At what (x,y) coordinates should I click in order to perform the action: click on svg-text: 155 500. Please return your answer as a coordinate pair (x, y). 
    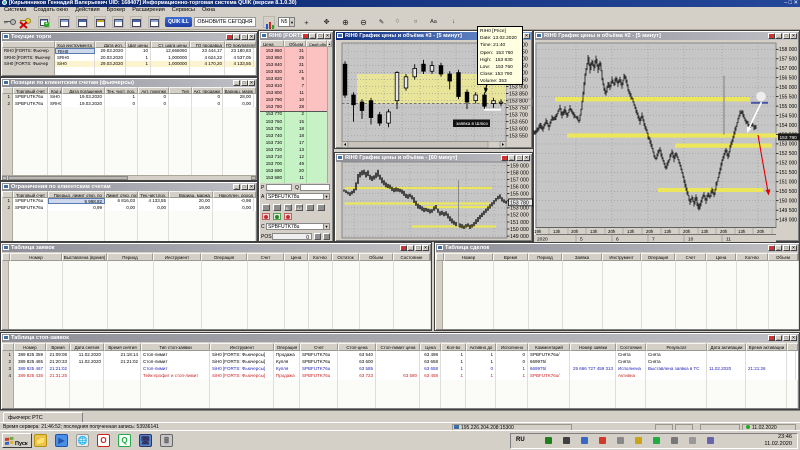
    Looking at the image, I should click on (788, 97).